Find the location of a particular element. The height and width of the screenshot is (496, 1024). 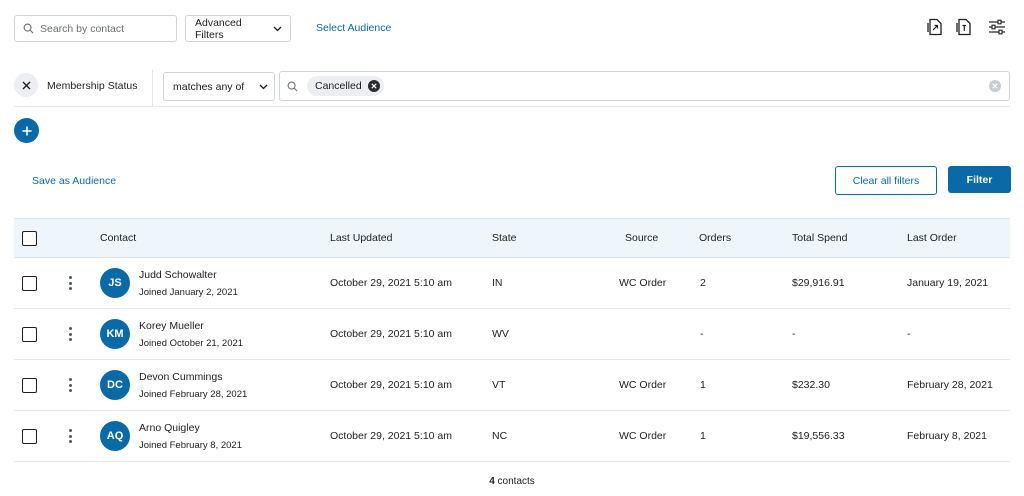

contact-name: Korey Mueller is located at coordinates (191, 326).